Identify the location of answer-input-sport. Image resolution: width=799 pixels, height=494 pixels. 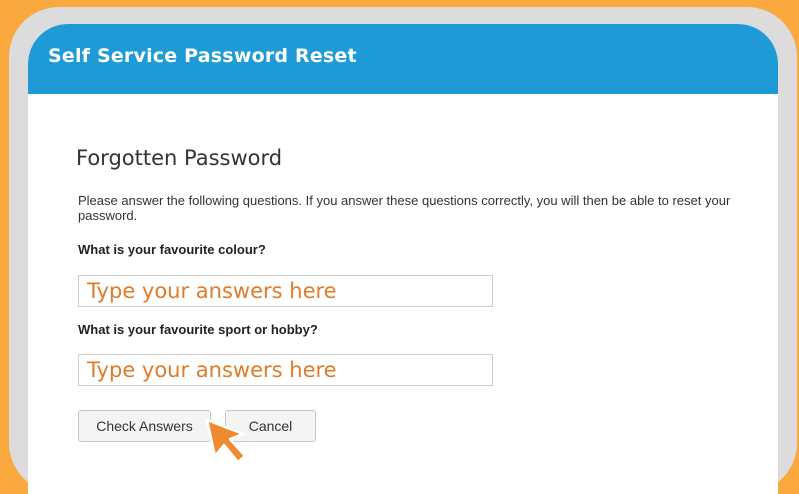
(285, 370).